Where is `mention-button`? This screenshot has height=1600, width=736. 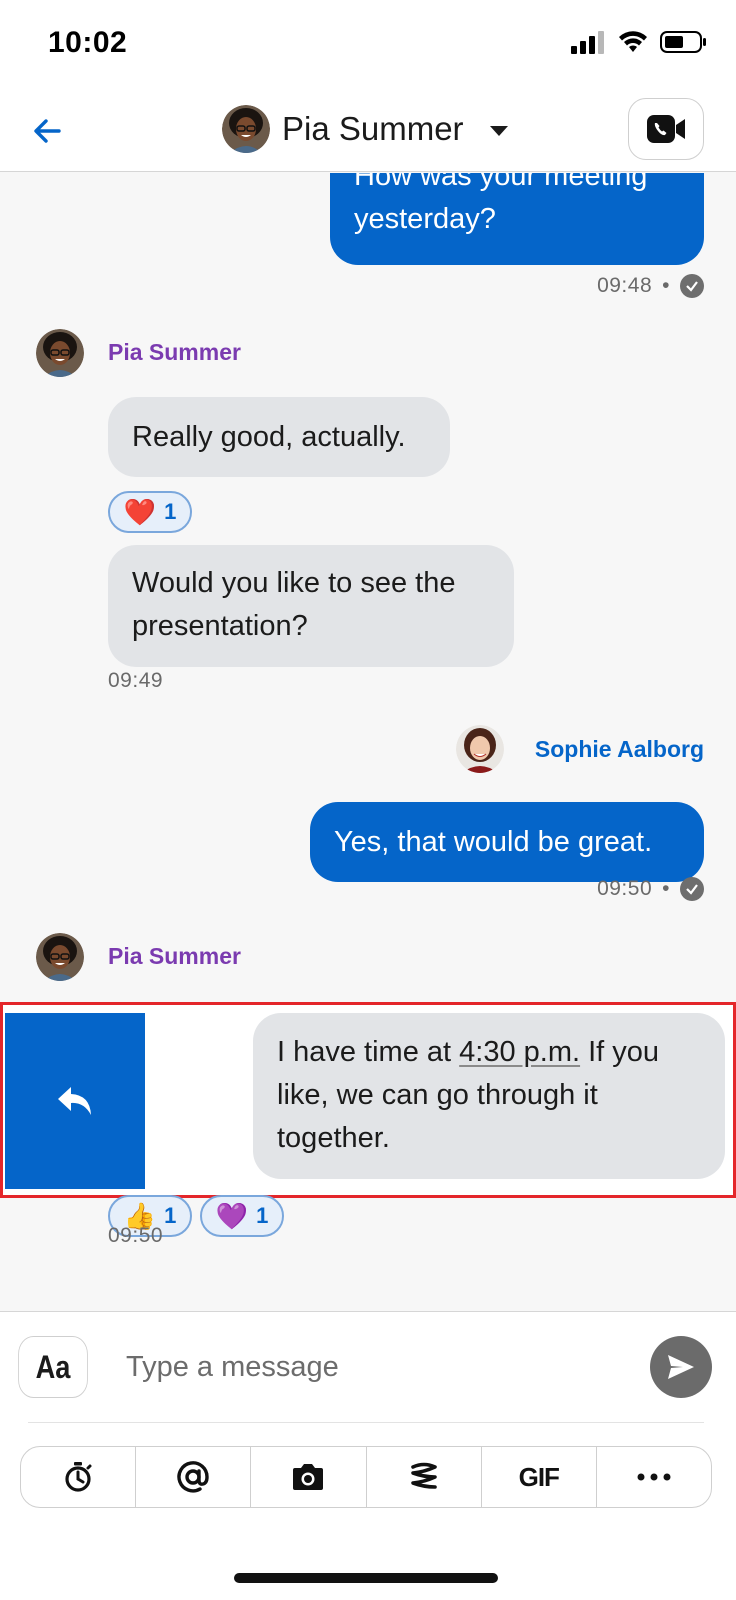 mention-button is located at coordinates (194, 1477).